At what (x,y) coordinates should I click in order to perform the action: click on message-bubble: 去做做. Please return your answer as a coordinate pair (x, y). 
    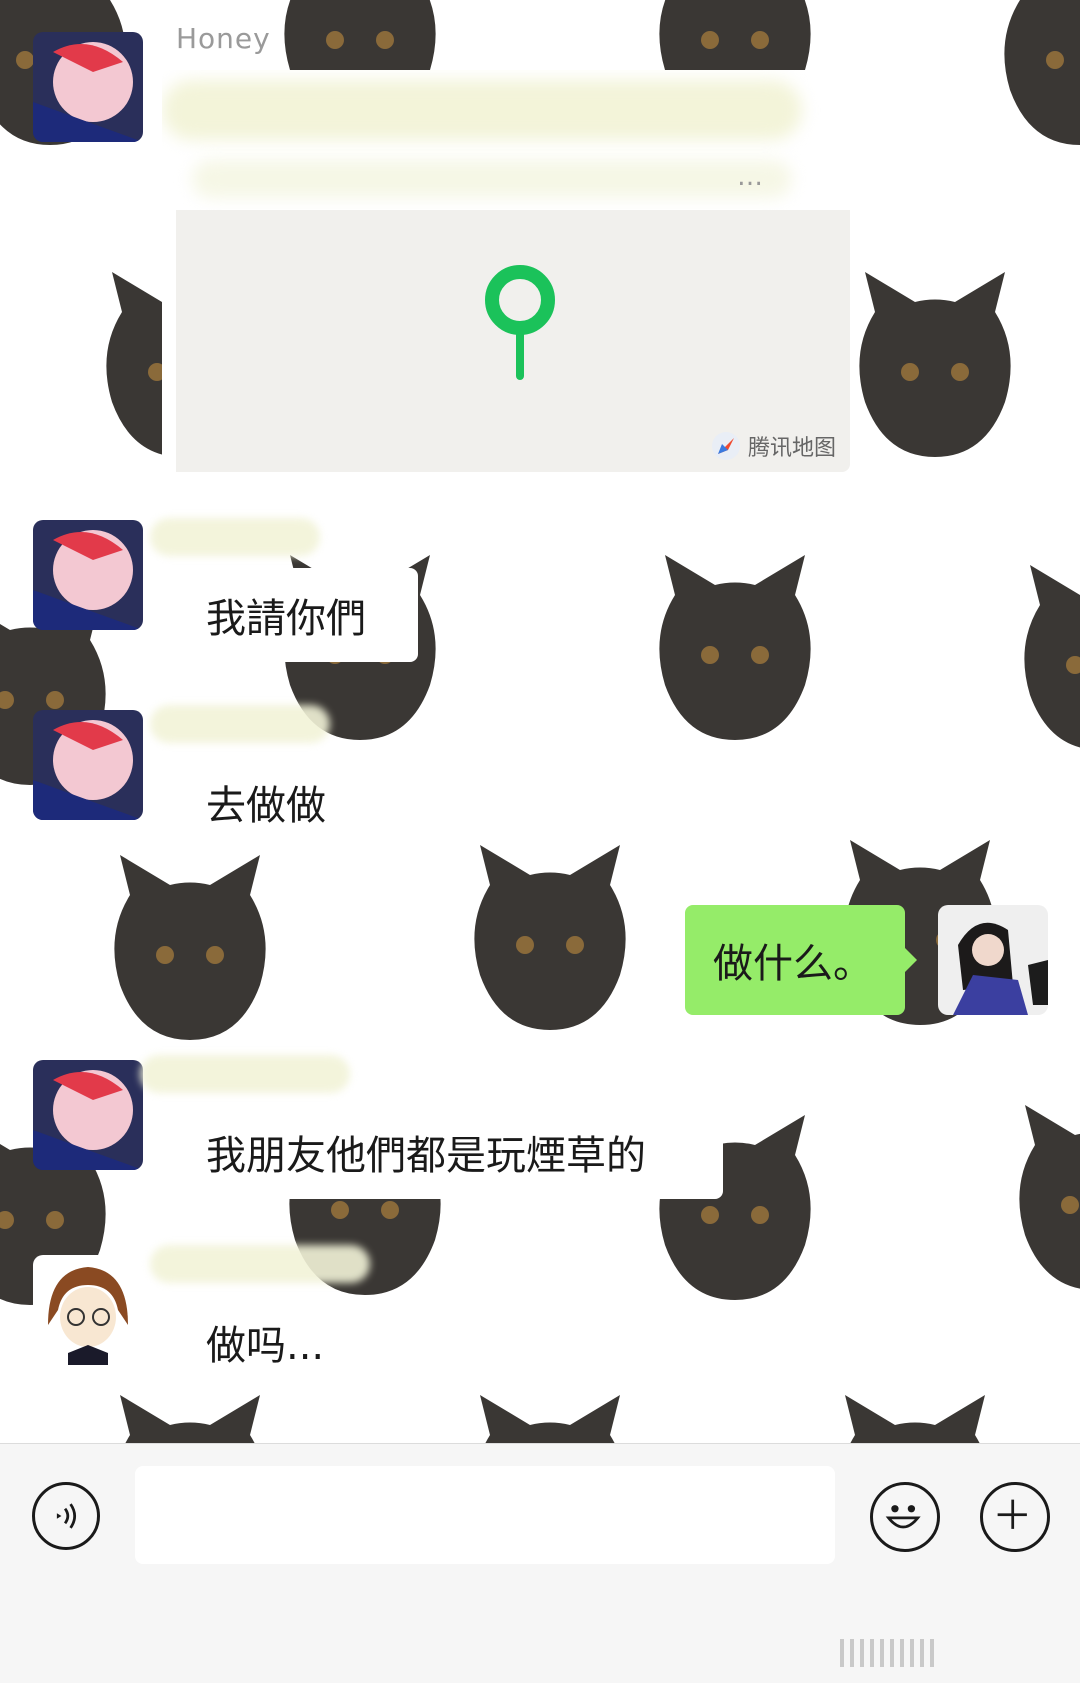
    Looking at the image, I should click on (262, 802).